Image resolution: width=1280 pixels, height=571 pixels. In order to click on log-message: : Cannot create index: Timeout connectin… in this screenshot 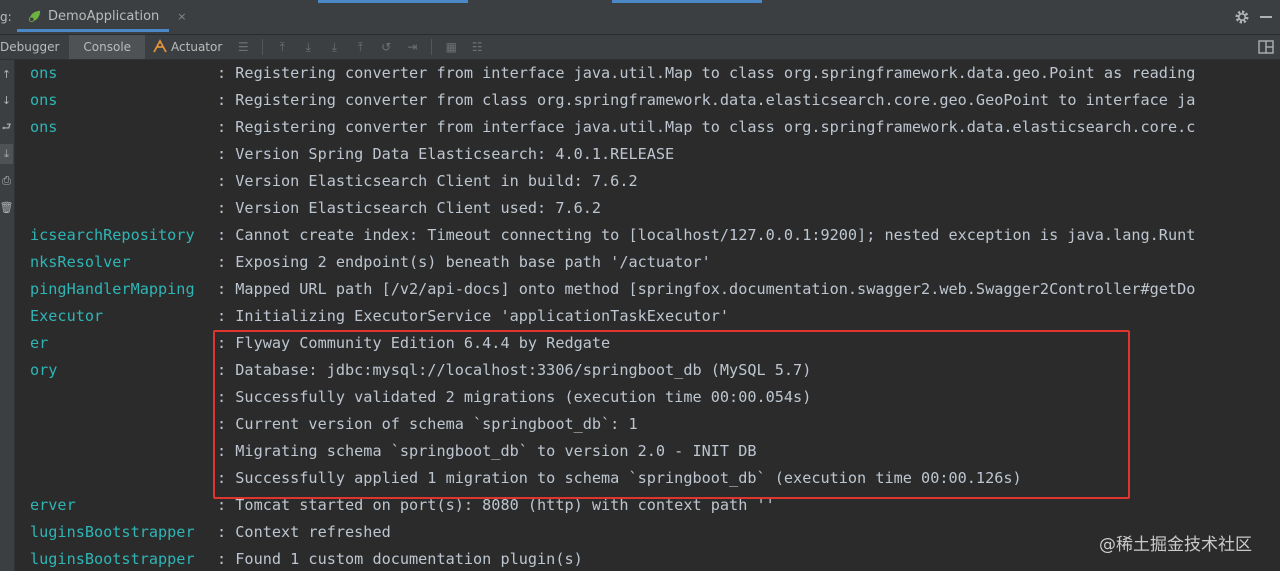, I will do `click(706, 235)`.